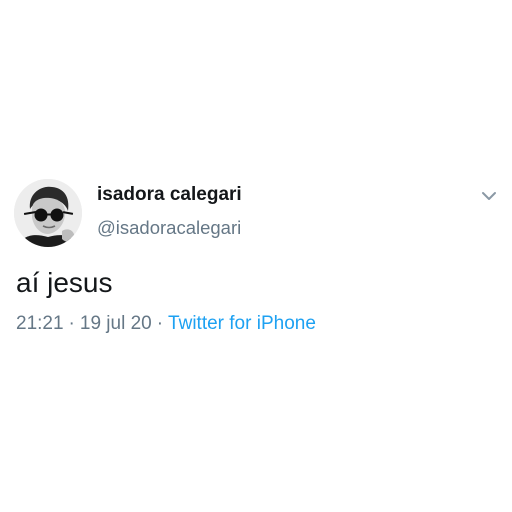 Image resolution: width=512 pixels, height=512 pixels. I want to click on tweet-metadata: 21:21 · 19 jul 20 · Twitter for iPhone, so click(166, 324).